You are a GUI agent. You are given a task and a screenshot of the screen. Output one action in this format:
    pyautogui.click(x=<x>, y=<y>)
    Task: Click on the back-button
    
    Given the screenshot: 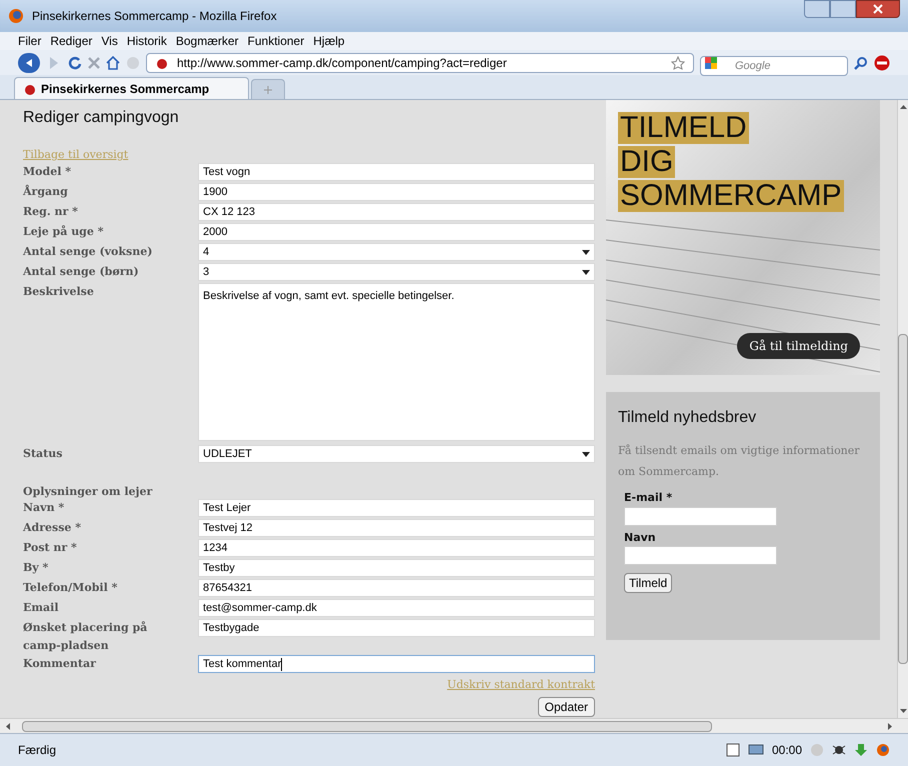 What is the action you would take?
    pyautogui.click(x=29, y=62)
    